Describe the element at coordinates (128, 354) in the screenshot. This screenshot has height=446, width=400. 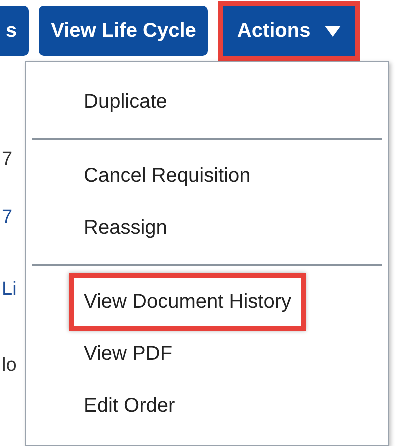
I see `menu-item: View PDF` at that location.